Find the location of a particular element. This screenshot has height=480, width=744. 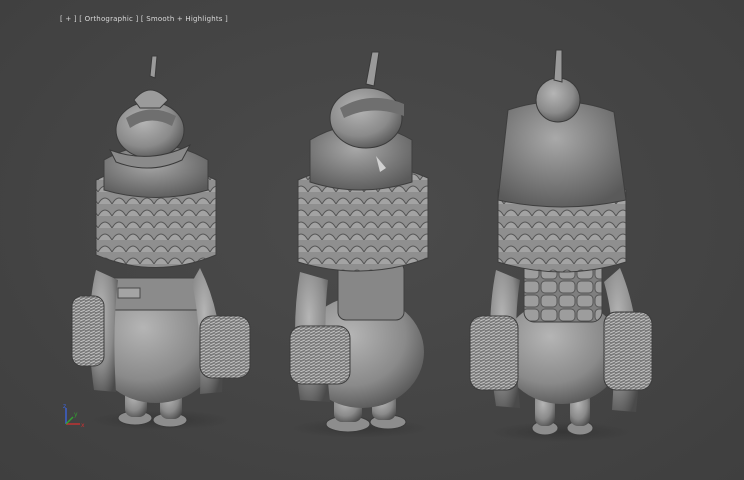

axis-y-label: y is located at coordinates (76, 414).